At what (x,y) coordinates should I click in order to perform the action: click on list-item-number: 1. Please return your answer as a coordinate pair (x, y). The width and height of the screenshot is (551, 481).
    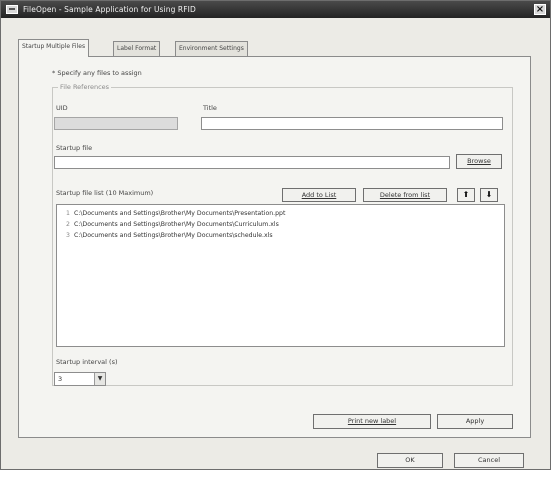
    Looking at the image, I should click on (68, 213).